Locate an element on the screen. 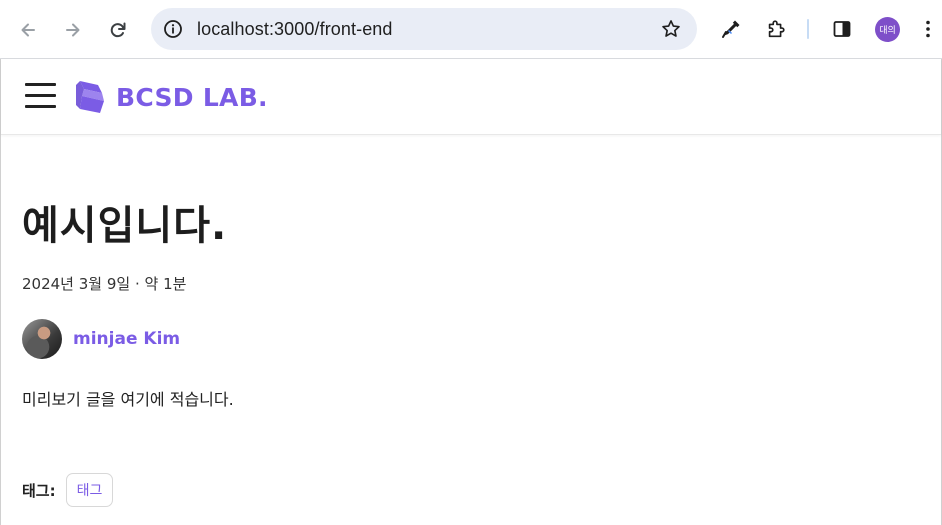 The image size is (942, 525). forward-button is located at coordinates (73, 30).